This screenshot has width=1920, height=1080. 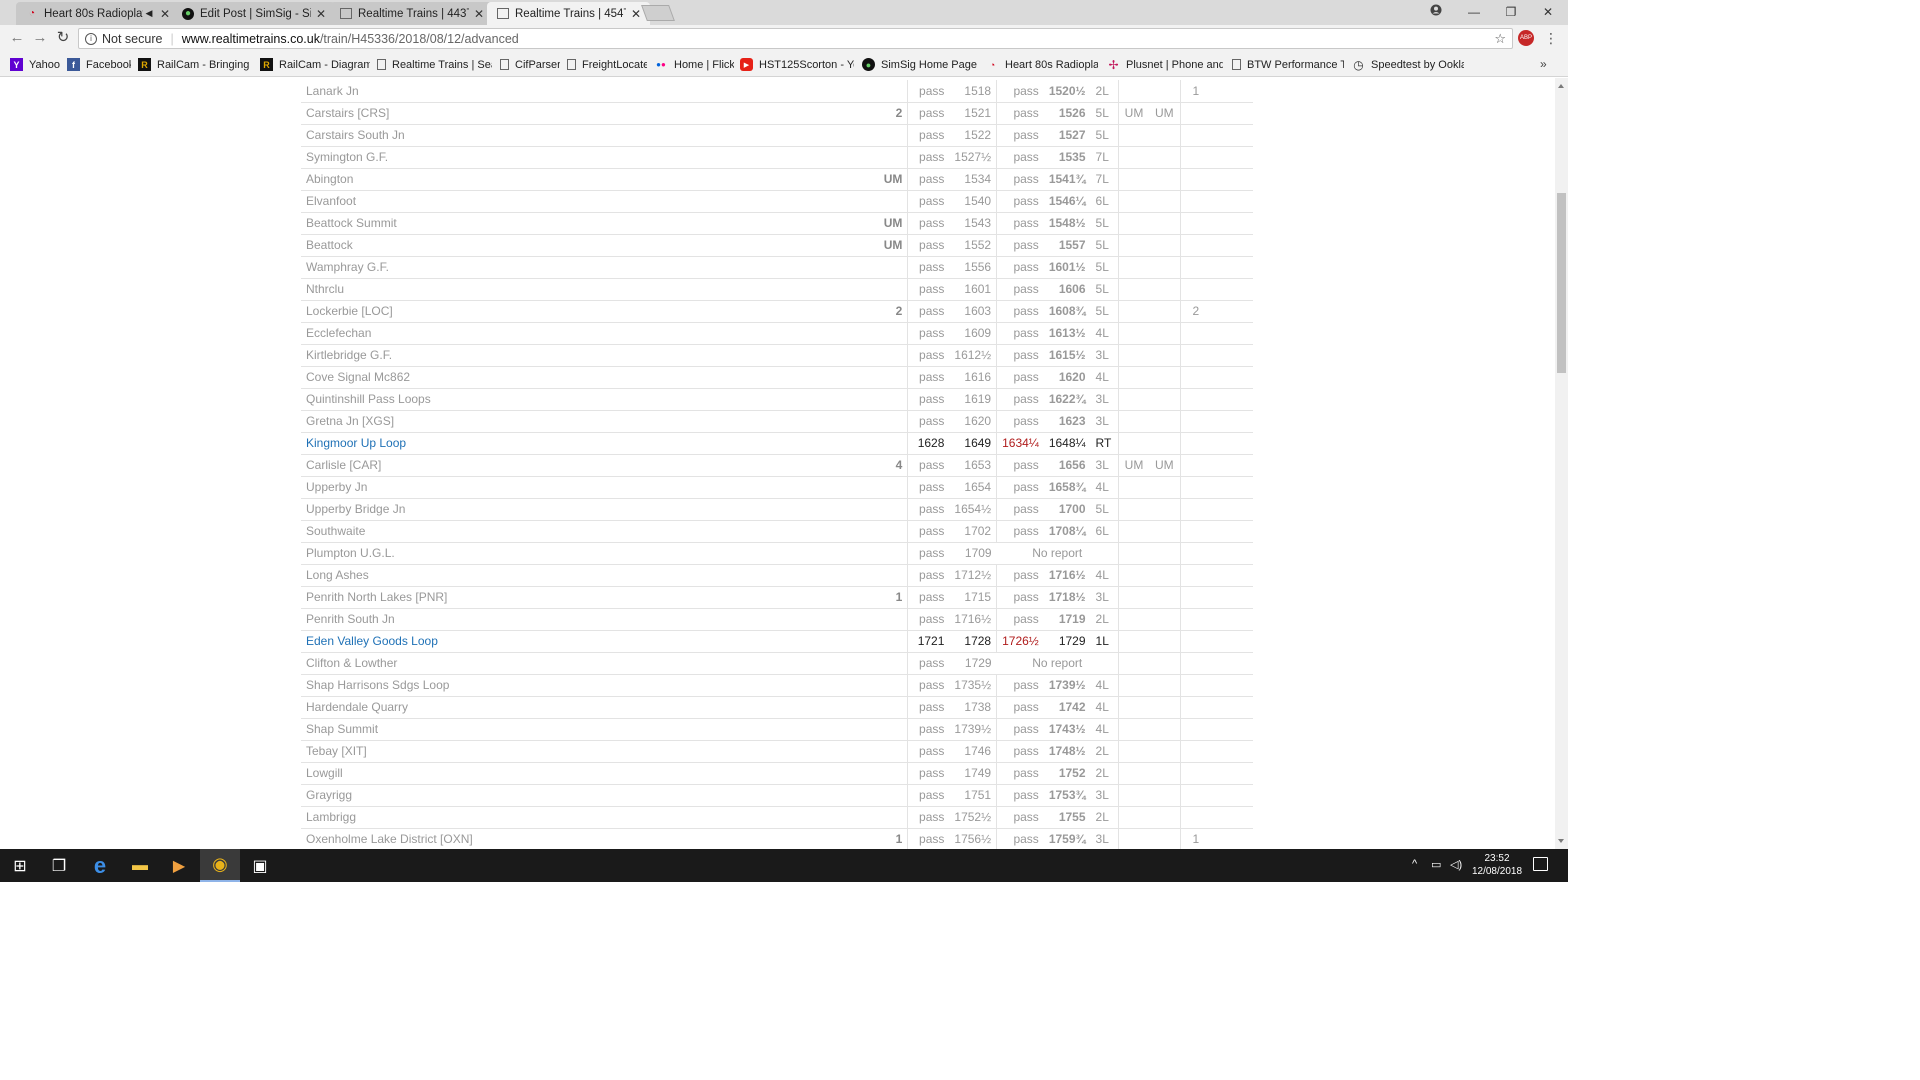 What do you see at coordinates (1543, 64) in the screenshot?
I see `bookmarks-overflow-icon: »` at bounding box center [1543, 64].